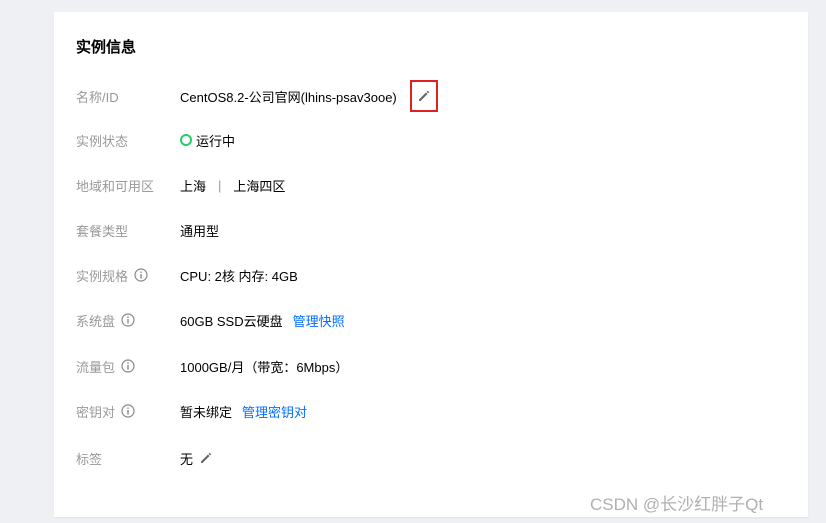 The image size is (826, 523). What do you see at coordinates (128, 275) in the screenshot?
I see `label-spec: 实例规格` at bounding box center [128, 275].